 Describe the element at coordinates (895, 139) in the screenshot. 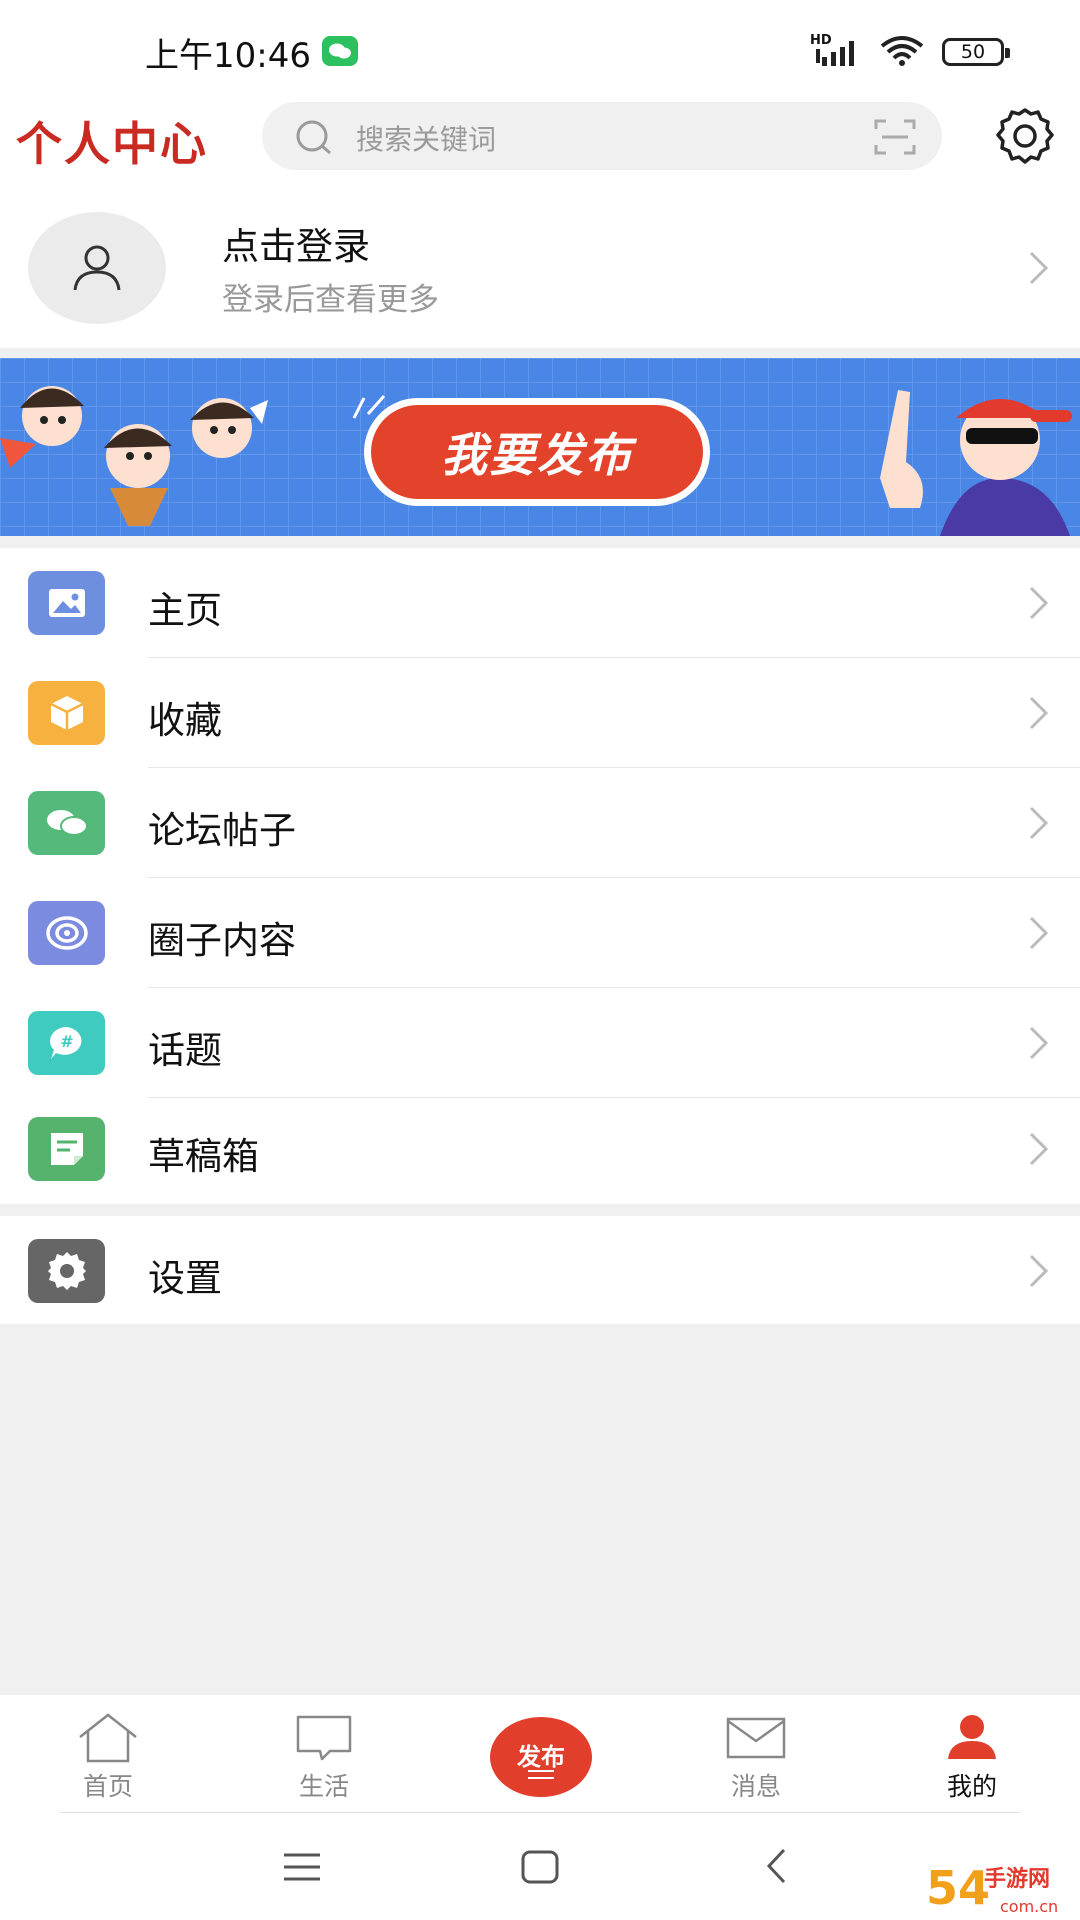

I see `scan-icon` at that location.